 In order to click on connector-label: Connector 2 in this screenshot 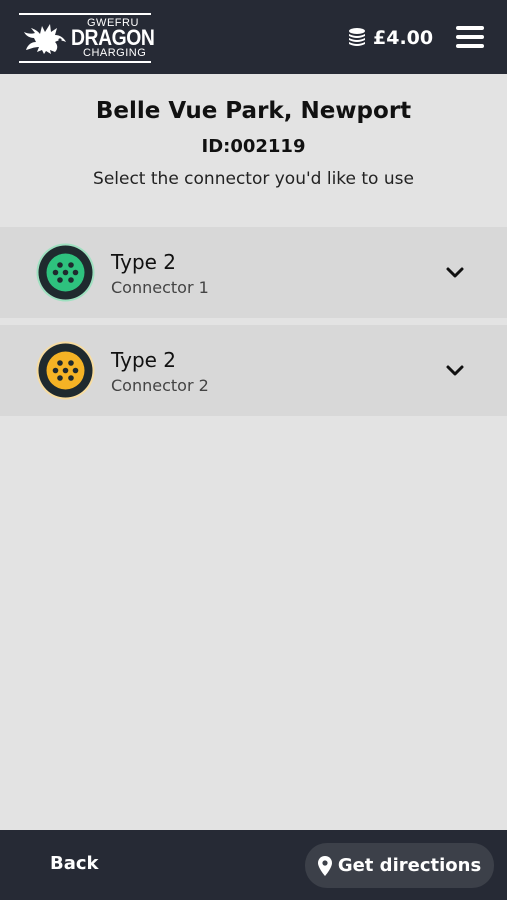, I will do `click(160, 385)`.